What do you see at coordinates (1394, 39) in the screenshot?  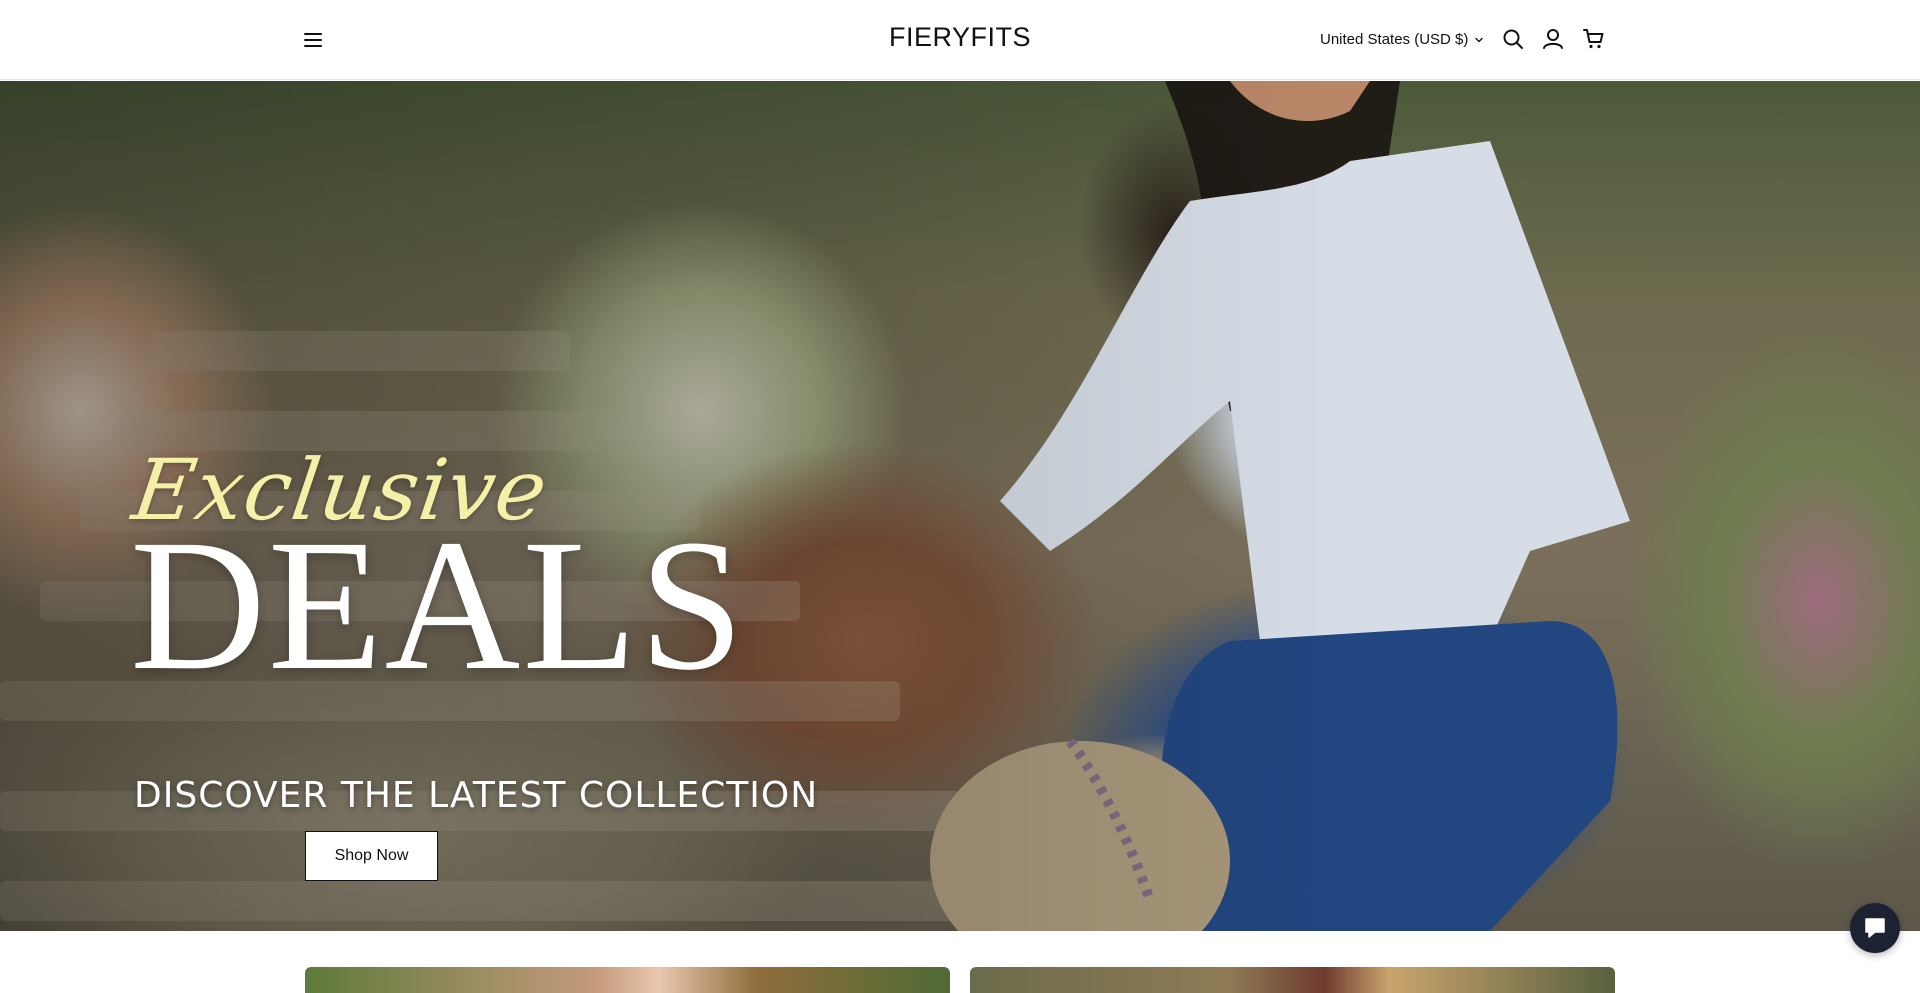 I see `currency-label: United States (USD $)` at bounding box center [1394, 39].